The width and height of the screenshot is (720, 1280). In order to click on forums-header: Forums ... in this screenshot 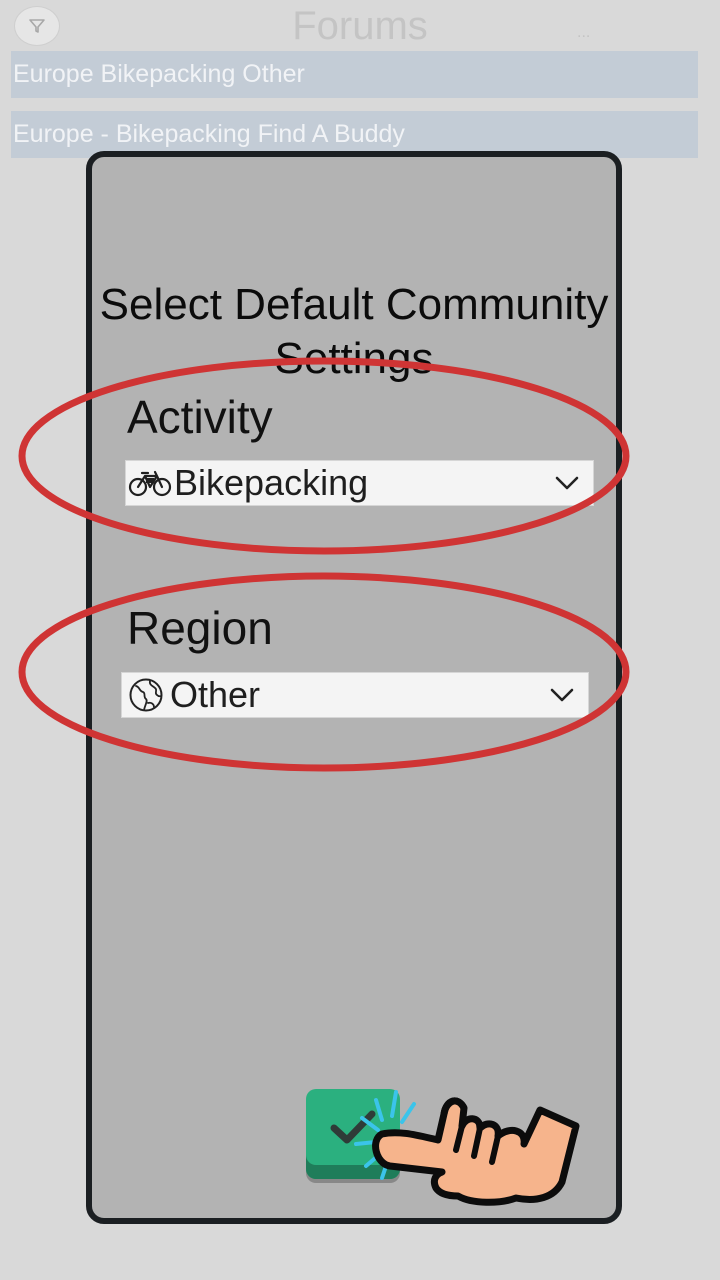, I will do `click(360, 25)`.